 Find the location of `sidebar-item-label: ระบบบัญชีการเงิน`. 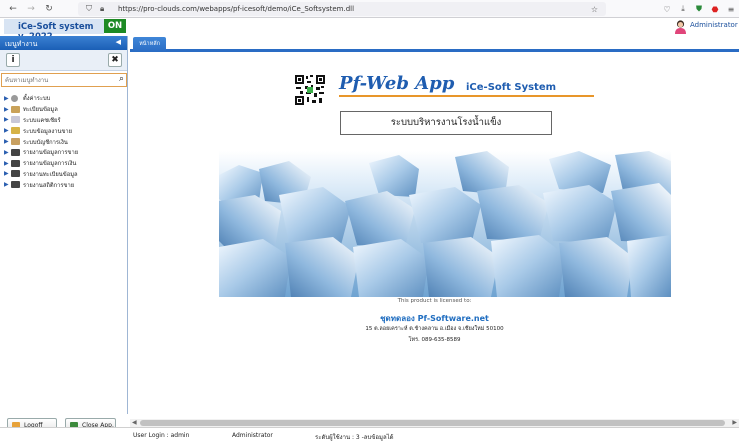

sidebar-item-label: ระบบบัญชีการเงิน is located at coordinates (45, 142).